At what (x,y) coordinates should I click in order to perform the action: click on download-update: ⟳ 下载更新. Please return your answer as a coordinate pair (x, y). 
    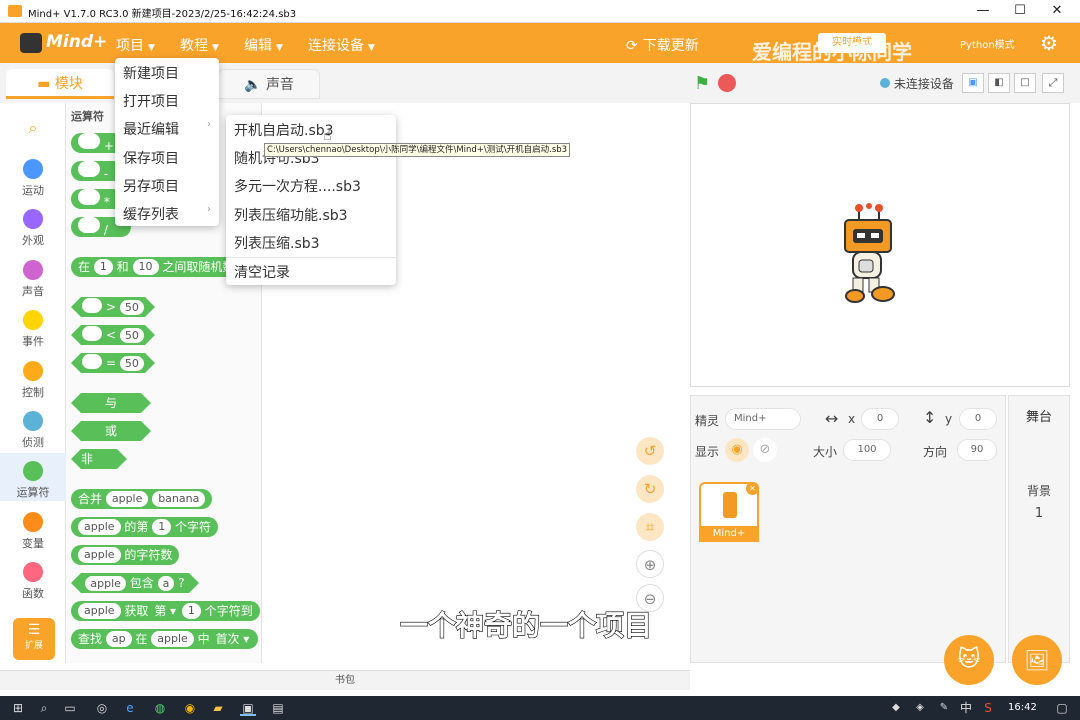
    Looking at the image, I should click on (662, 45).